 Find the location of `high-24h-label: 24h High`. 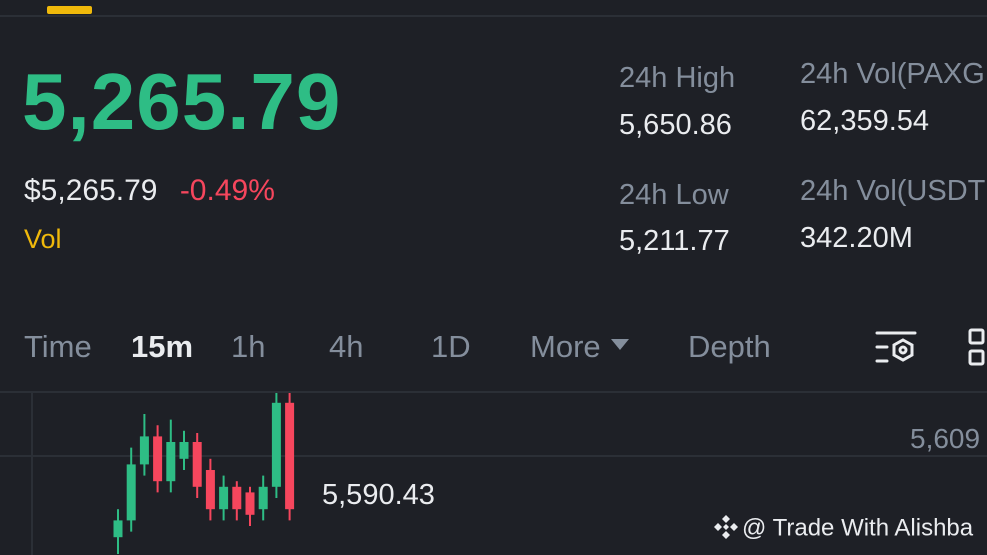

high-24h-label: 24h High is located at coordinates (677, 78).